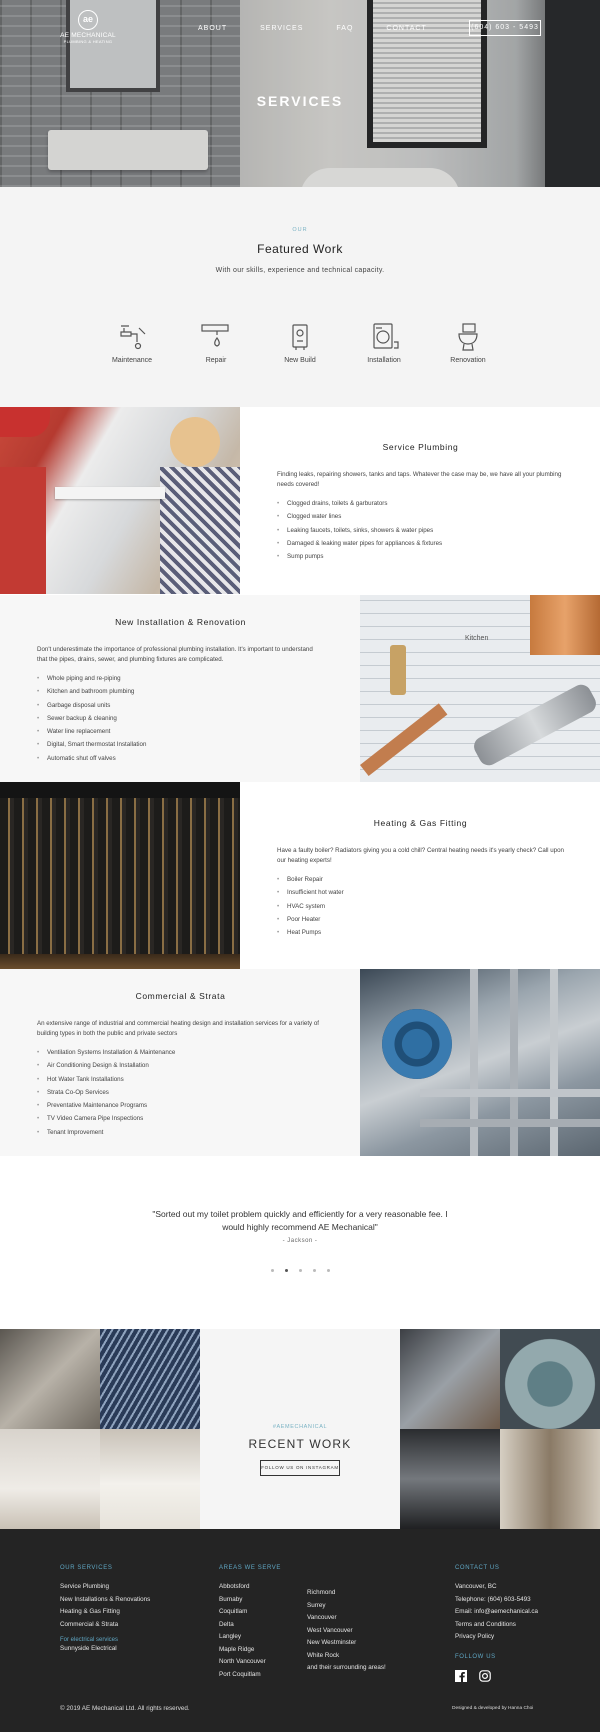 The width and height of the screenshot is (600, 1732). Describe the element at coordinates (461, 1675) in the screenshot. I see `facebook-icon` at that location.